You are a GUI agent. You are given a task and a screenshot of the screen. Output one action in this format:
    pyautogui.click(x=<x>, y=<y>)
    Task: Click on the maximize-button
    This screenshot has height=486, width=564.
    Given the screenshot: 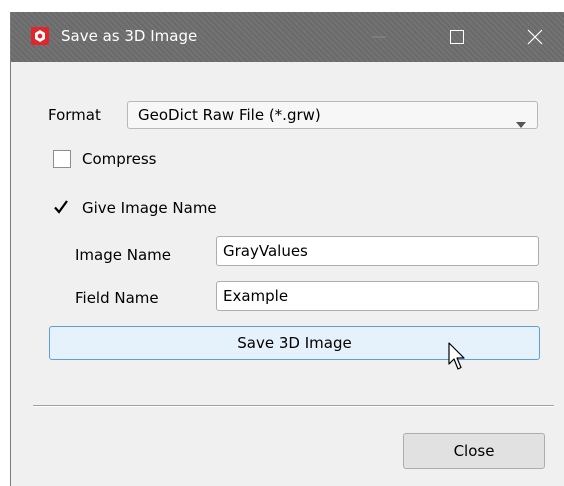 What is the action you would take?
    pyautogui.click(x=457, y=37)
    